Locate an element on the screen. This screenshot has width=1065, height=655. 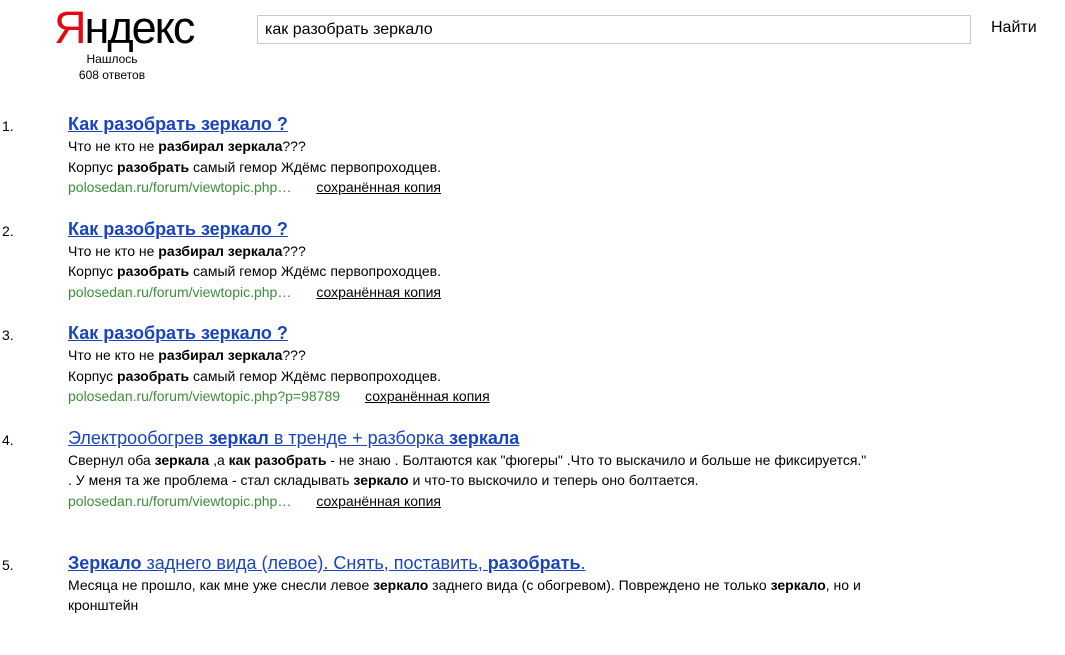
results-count: Нашлось 608 ответов is located at coordinates (112, 67).